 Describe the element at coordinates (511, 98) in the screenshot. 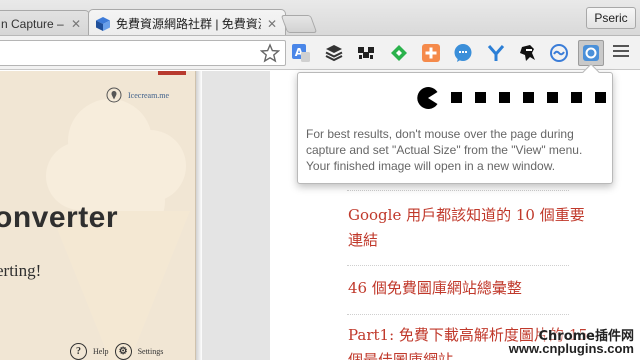

I see `capture-progress-indicator` at that location.